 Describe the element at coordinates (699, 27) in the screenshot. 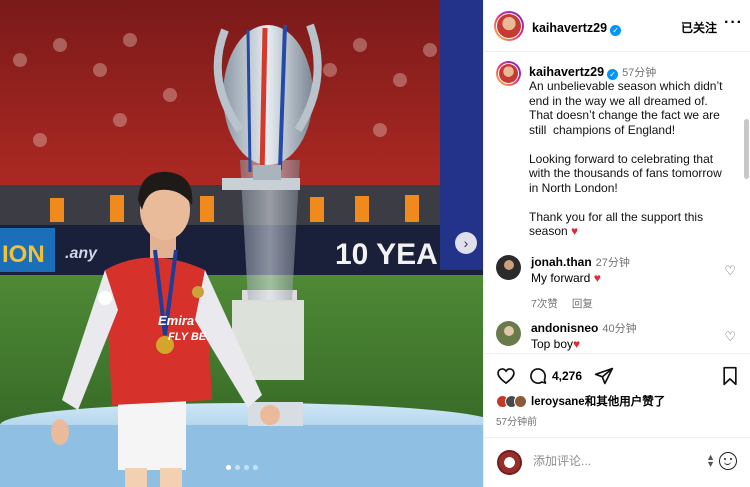

I see `following-button: 已关注` at that location.